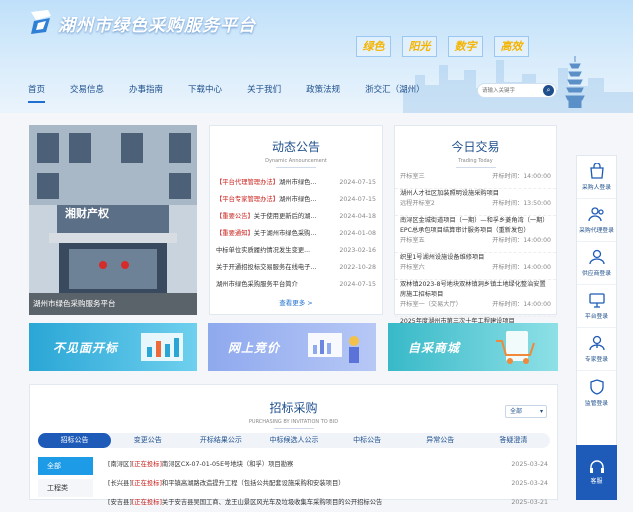  I want to click on supplier-icon, so click(596, 257).